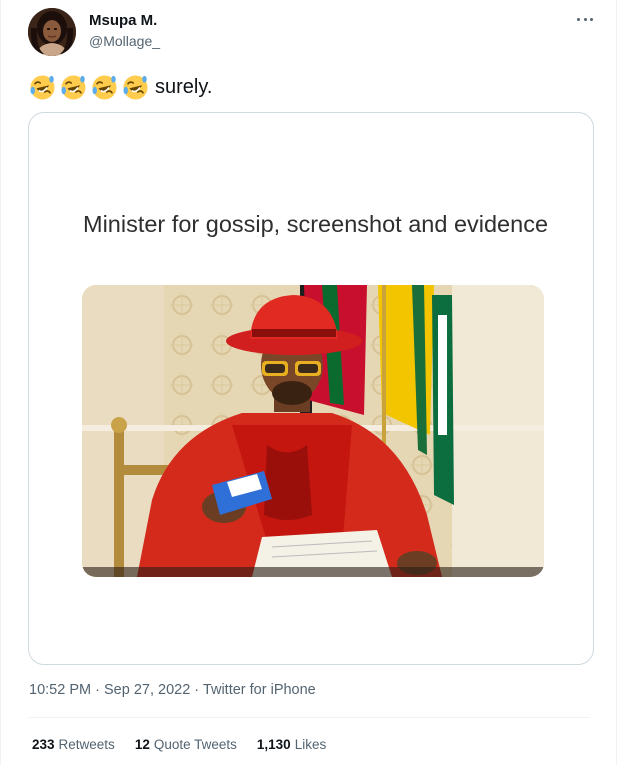  Describe the element at coordinates (86, 744) in the screenshot. I see `retweets-label: Retweets` at that location.